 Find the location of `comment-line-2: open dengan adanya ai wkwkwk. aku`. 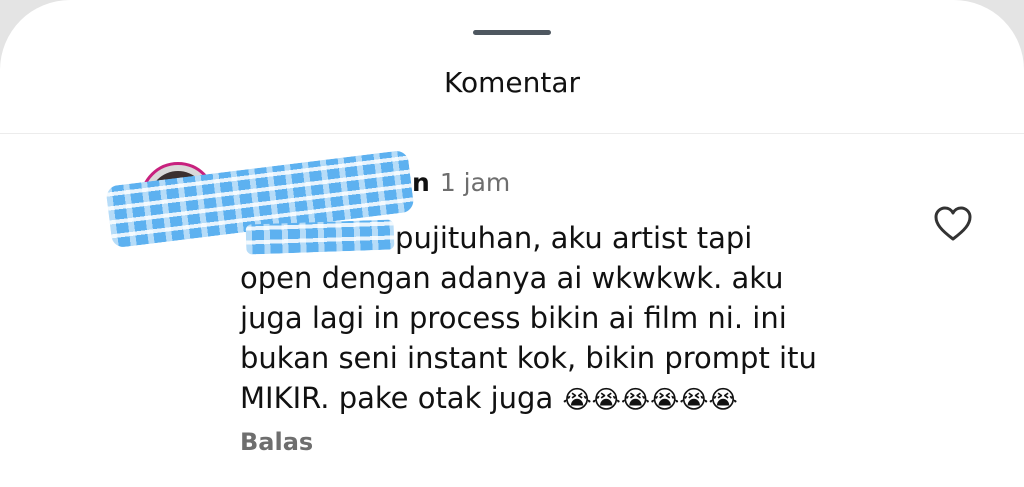

comment-line-2: open dengan adanya ai wkwkwk. aku is located at coordinates (512, 278).